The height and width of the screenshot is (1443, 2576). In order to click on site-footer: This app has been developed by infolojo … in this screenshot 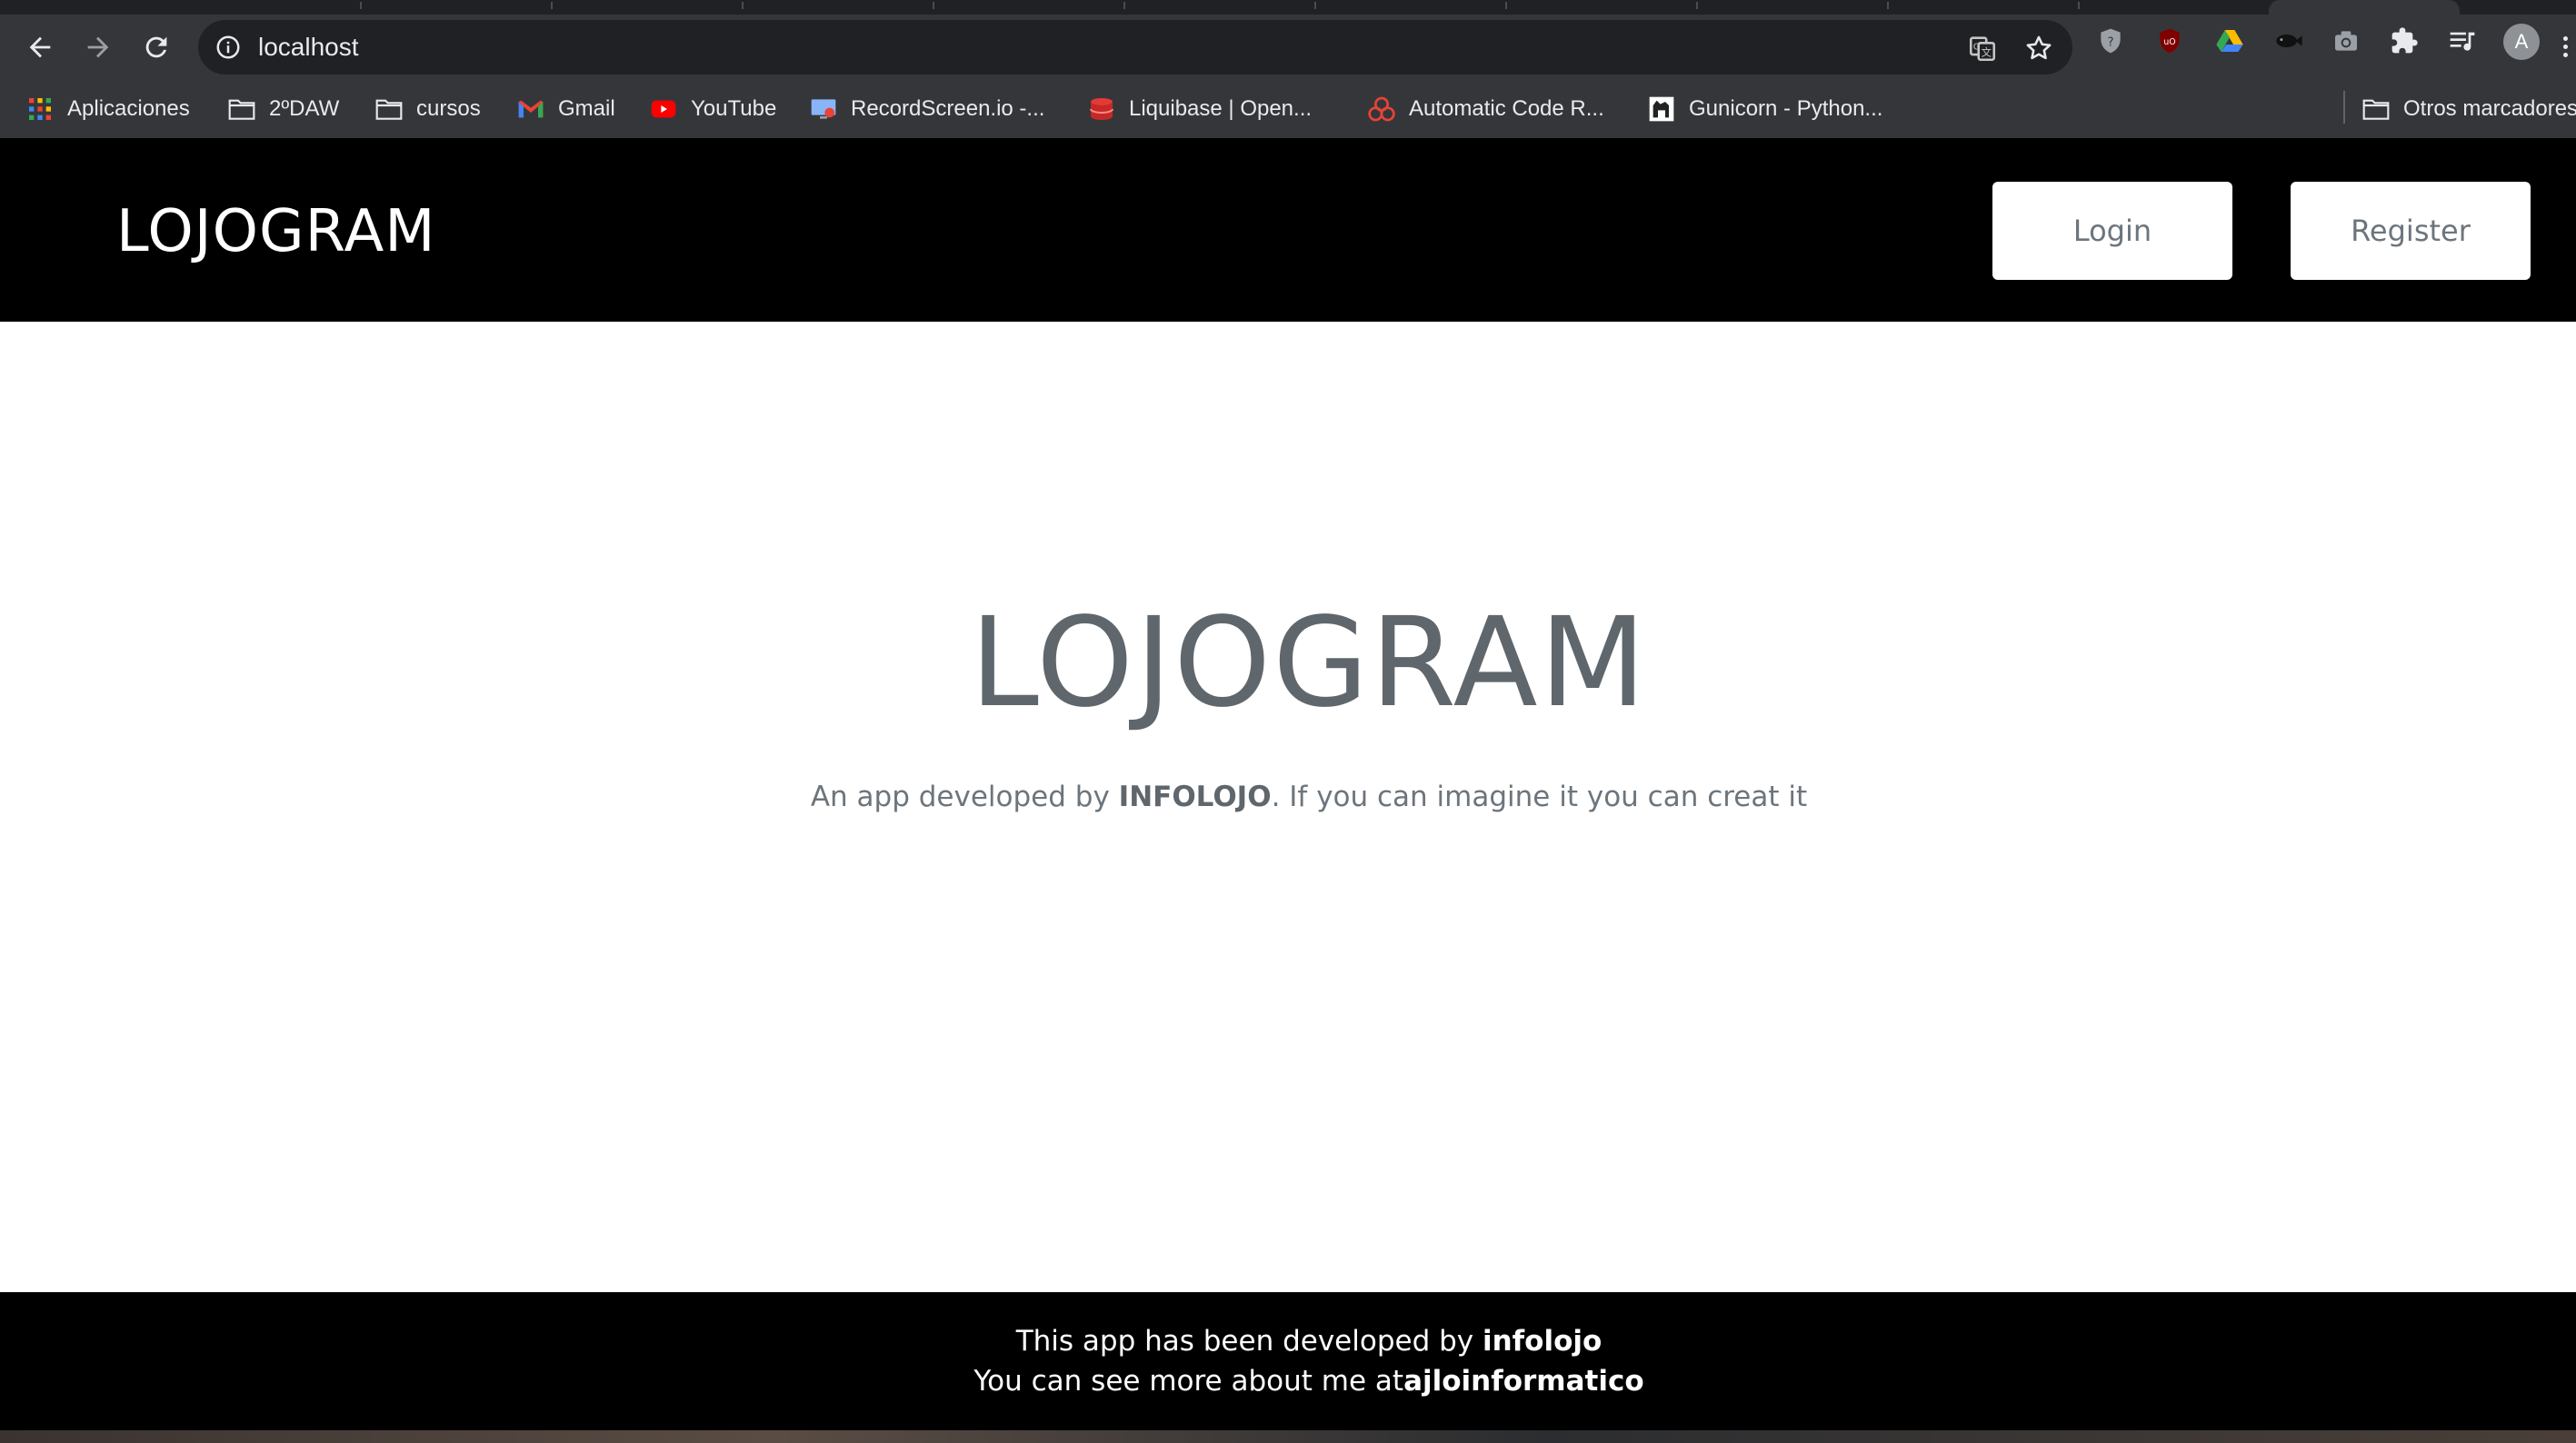, I will do `click(1288, 1361)`.